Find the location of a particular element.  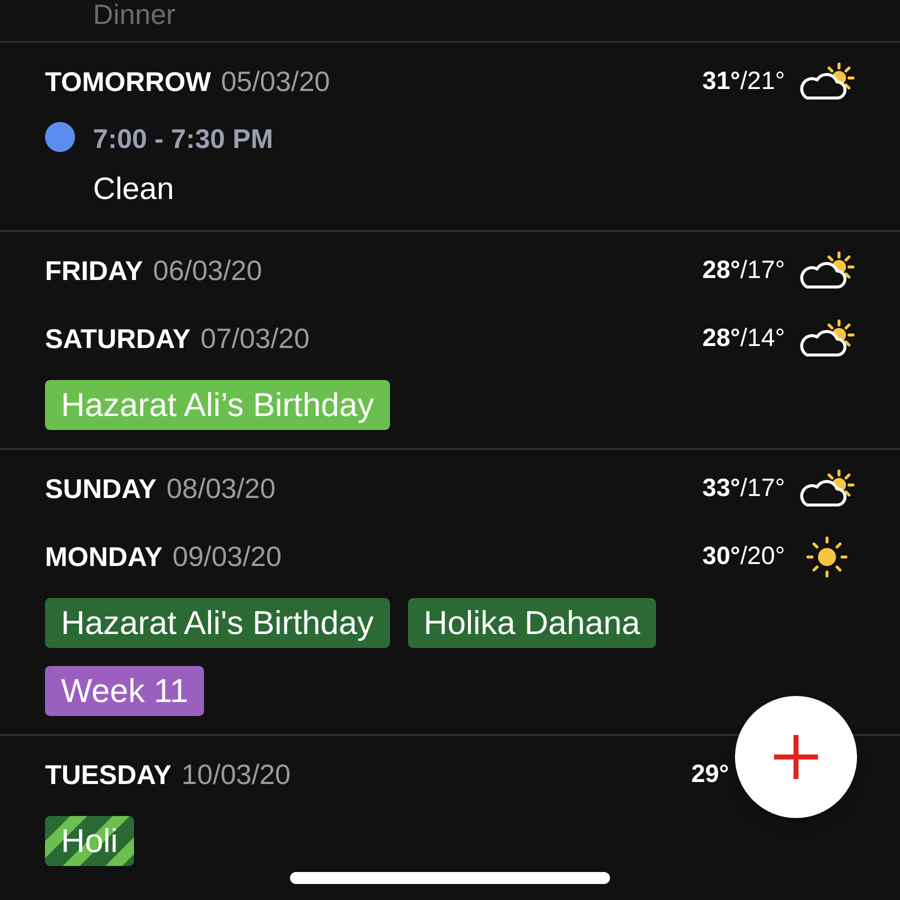

day-date: 07/03/20 is located at coordinates (255, 339).